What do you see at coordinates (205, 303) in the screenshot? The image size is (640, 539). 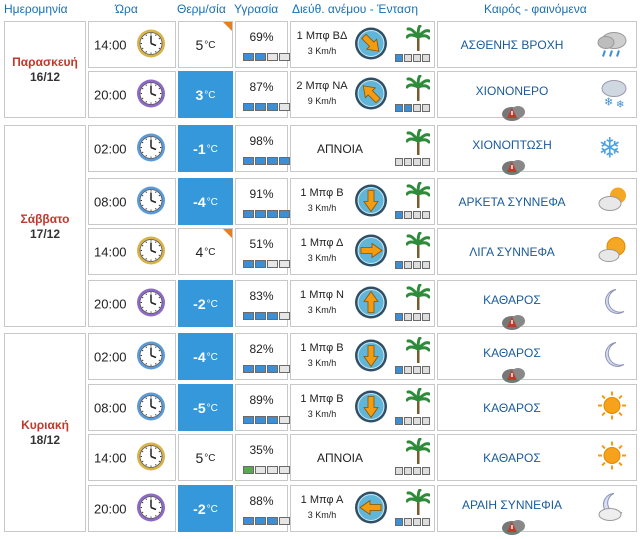 I see `temperature-cell: -2 °C` at bounding box center [205, 303].